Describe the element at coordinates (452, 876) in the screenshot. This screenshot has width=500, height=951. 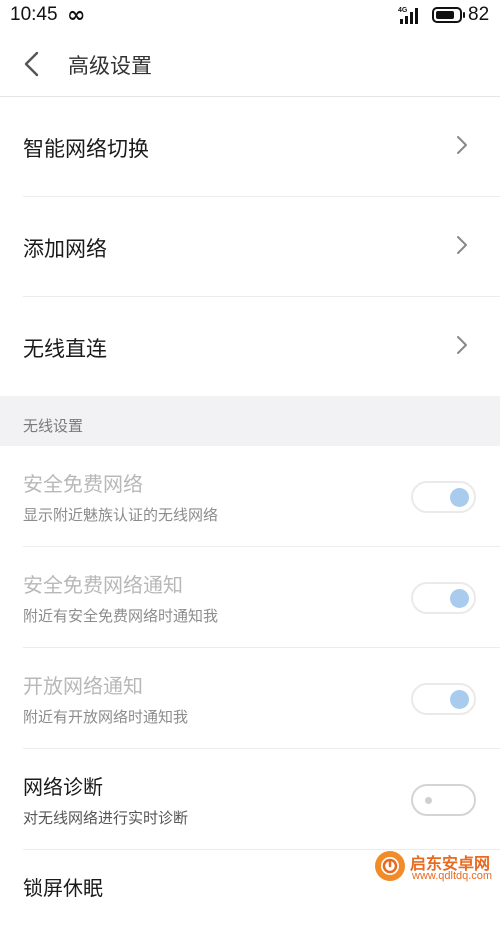
I see `watermark-url: www.qdltdq.com` at that location.